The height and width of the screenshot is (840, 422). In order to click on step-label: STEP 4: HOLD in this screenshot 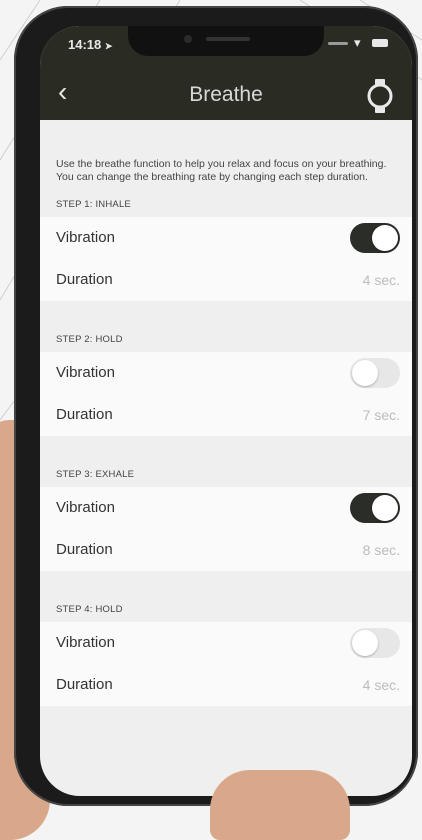, I will do `click(89, 609)`.